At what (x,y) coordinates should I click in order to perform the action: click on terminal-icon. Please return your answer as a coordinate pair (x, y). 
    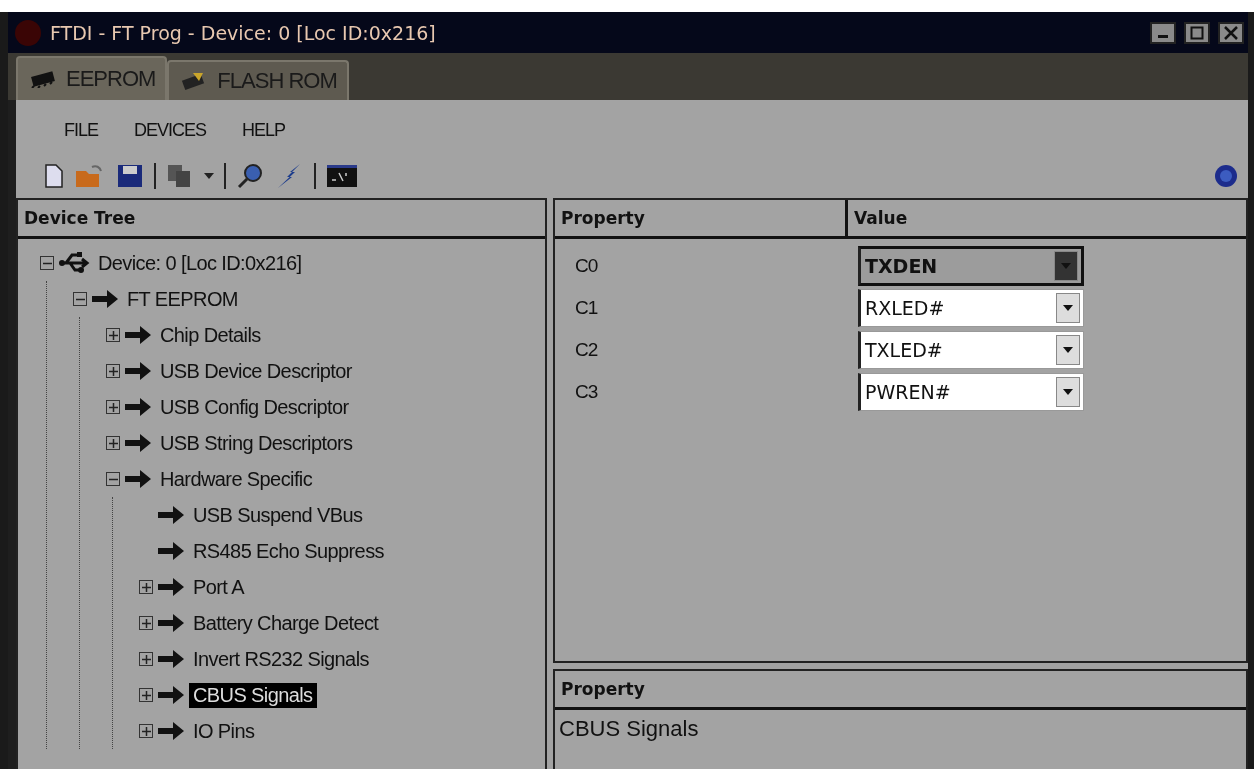
    Looking at the image, I should click on (342, 176).